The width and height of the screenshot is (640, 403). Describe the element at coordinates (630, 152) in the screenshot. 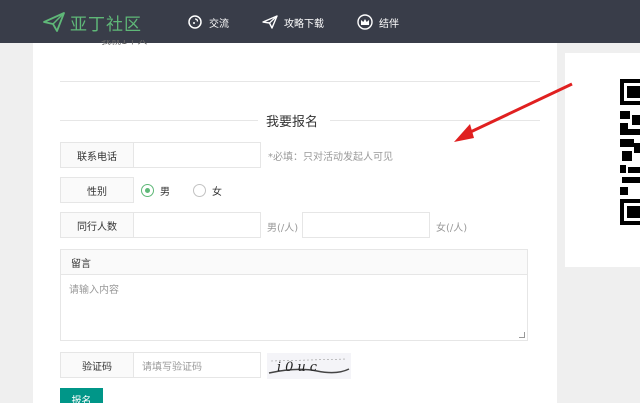

I see `qr-code-image` at that location.